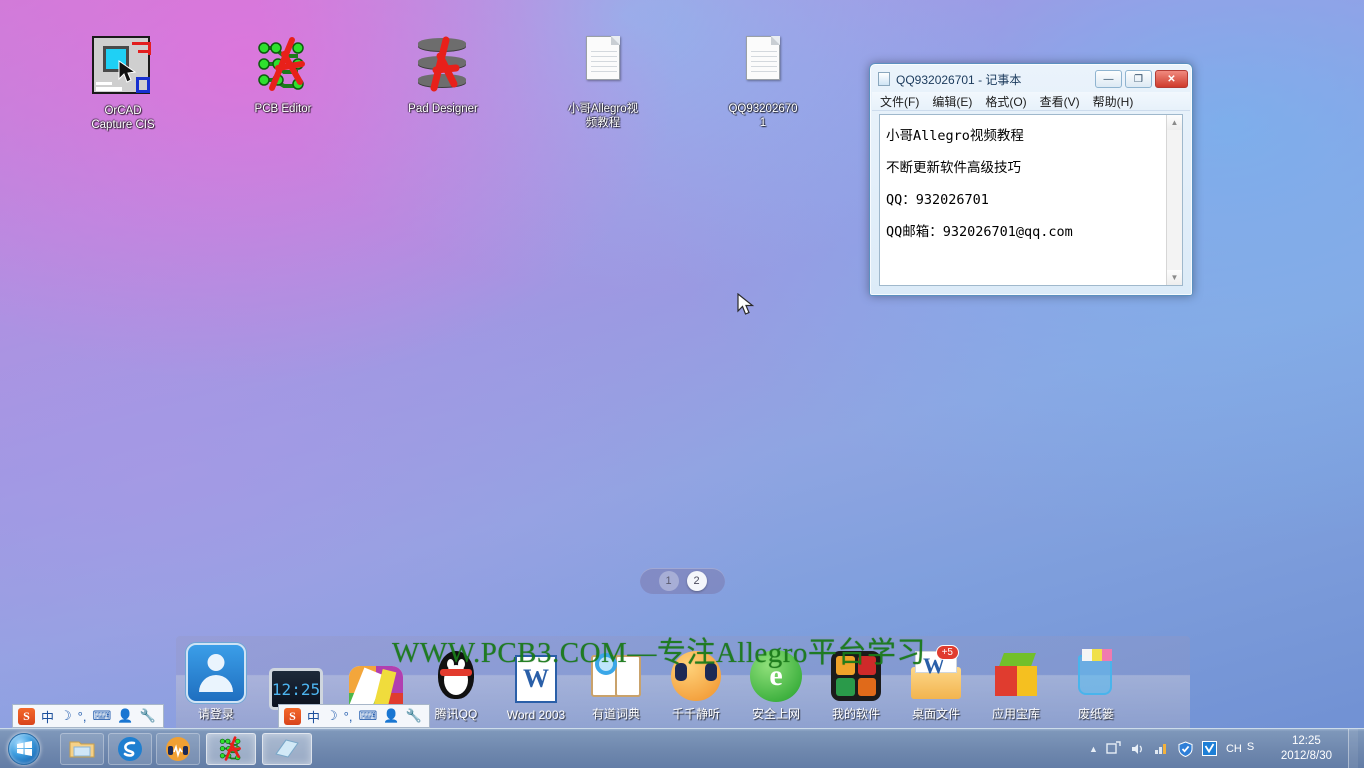 The width and height of the screenshot is (1364, 768). I want to click on taskbar: ▲ CH S 12:25 2012/8/30, so click(682, 748).